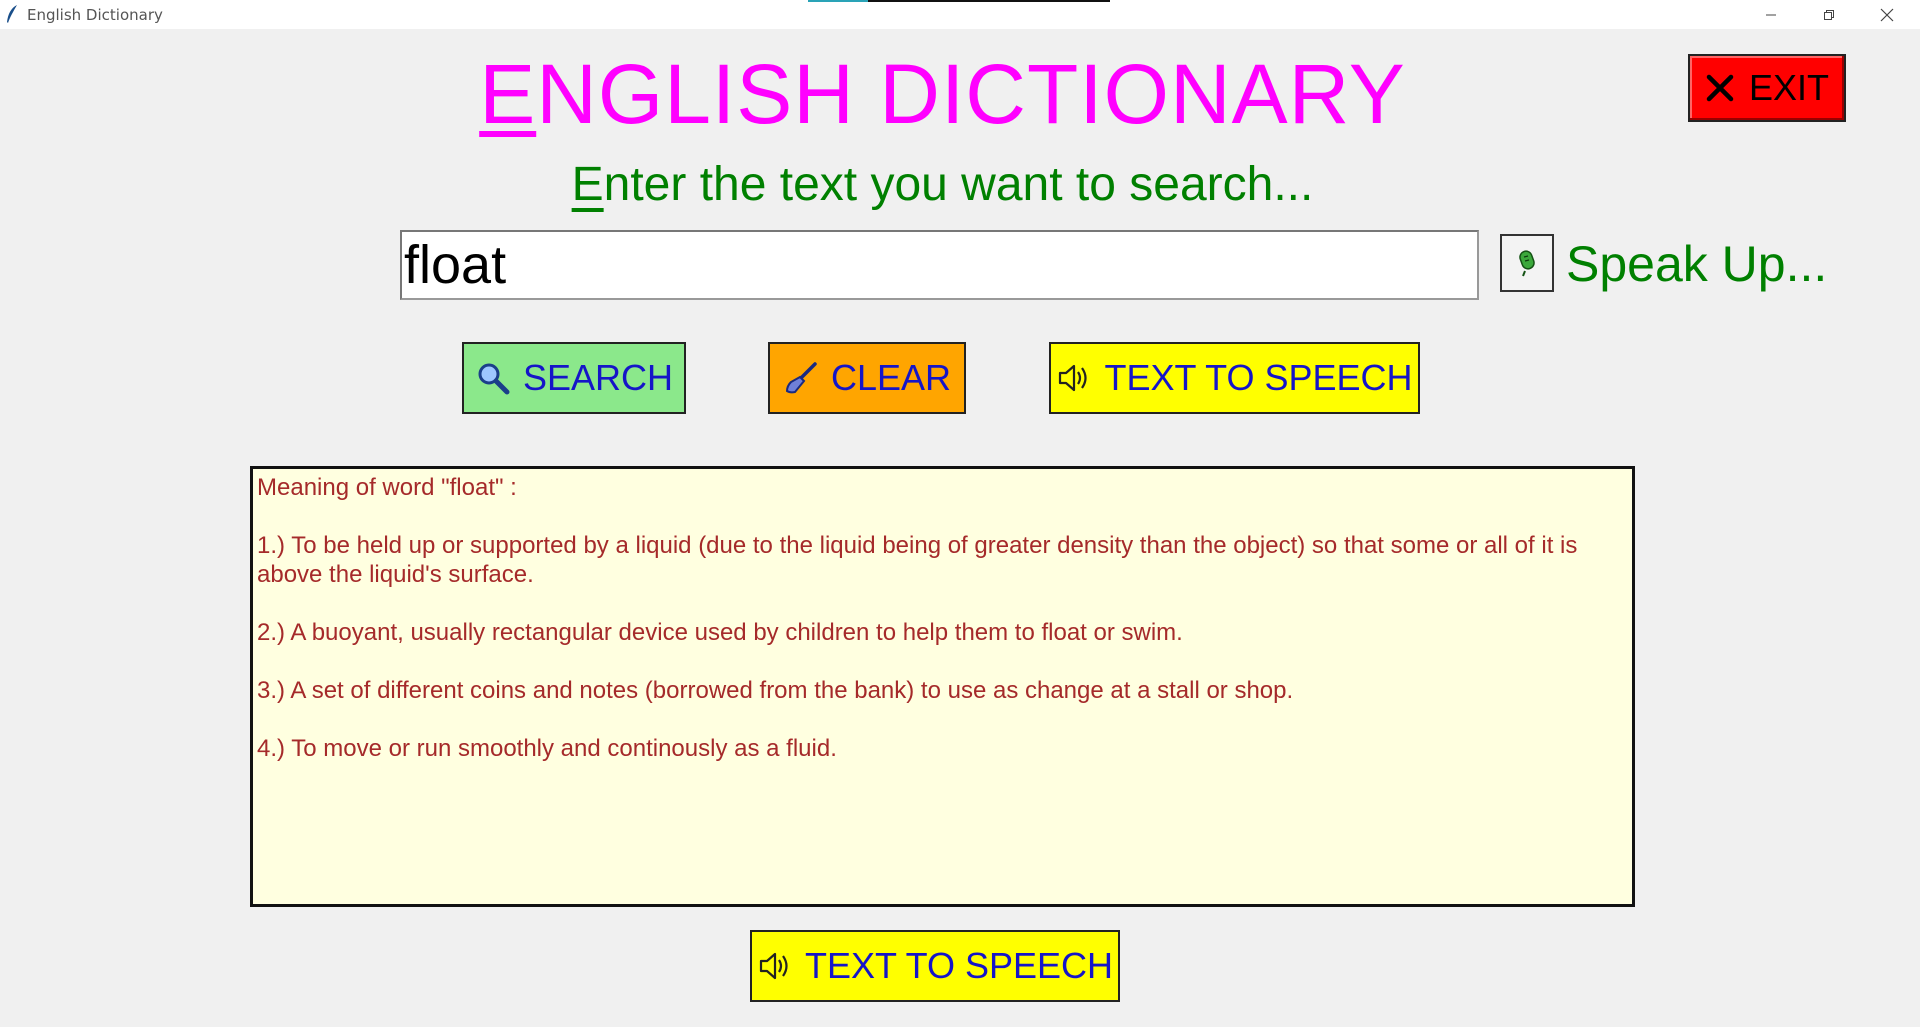 This screenshot has height=1027, width=1920. I want to click on magnifier-icon, so click(494, 379).